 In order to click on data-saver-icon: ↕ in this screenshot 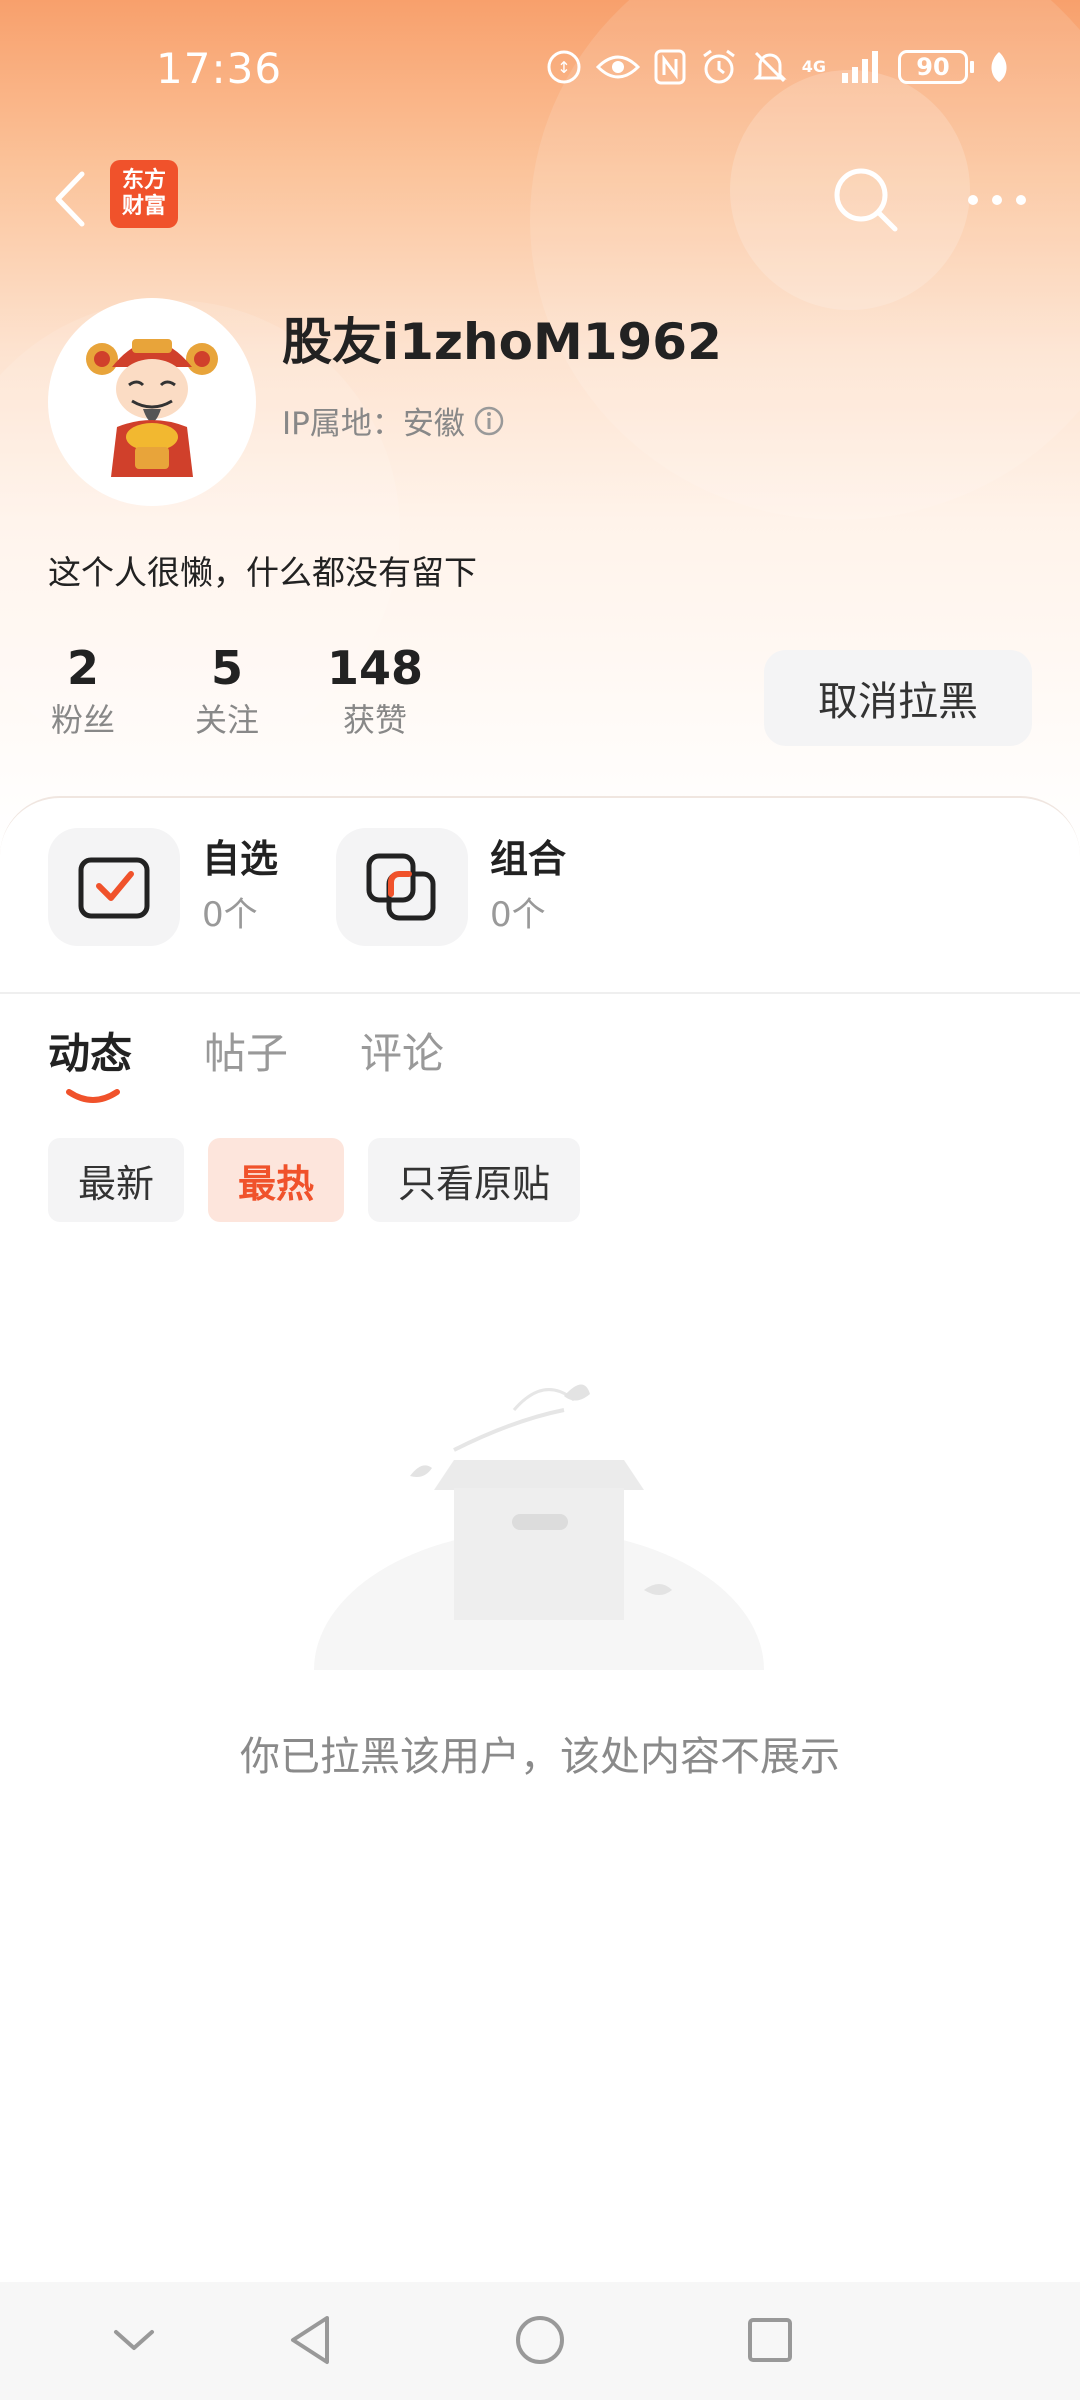, I will do `click(564, 67)`.